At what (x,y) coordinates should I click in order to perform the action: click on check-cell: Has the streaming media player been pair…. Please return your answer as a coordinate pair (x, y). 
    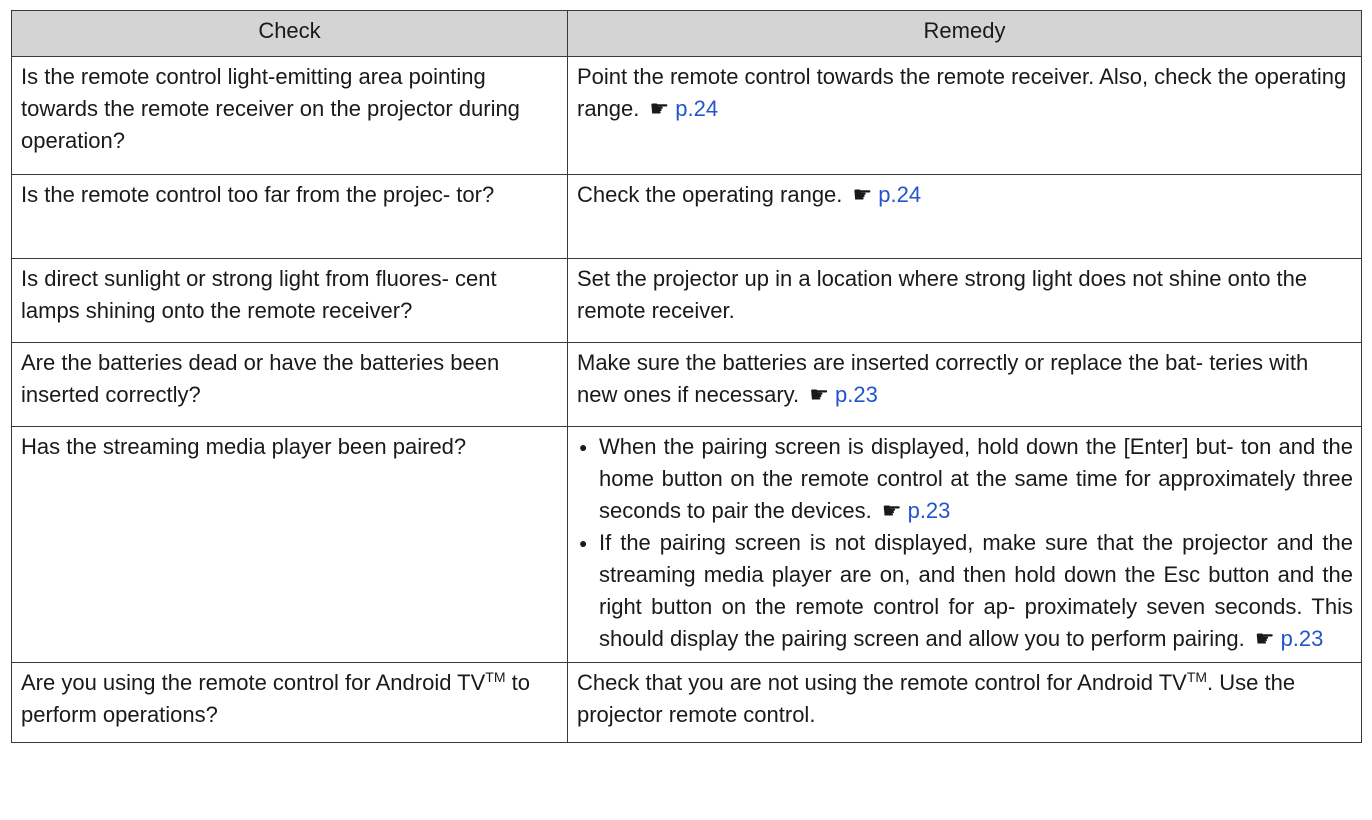
    Looking at the image, I should click on (289, 544).